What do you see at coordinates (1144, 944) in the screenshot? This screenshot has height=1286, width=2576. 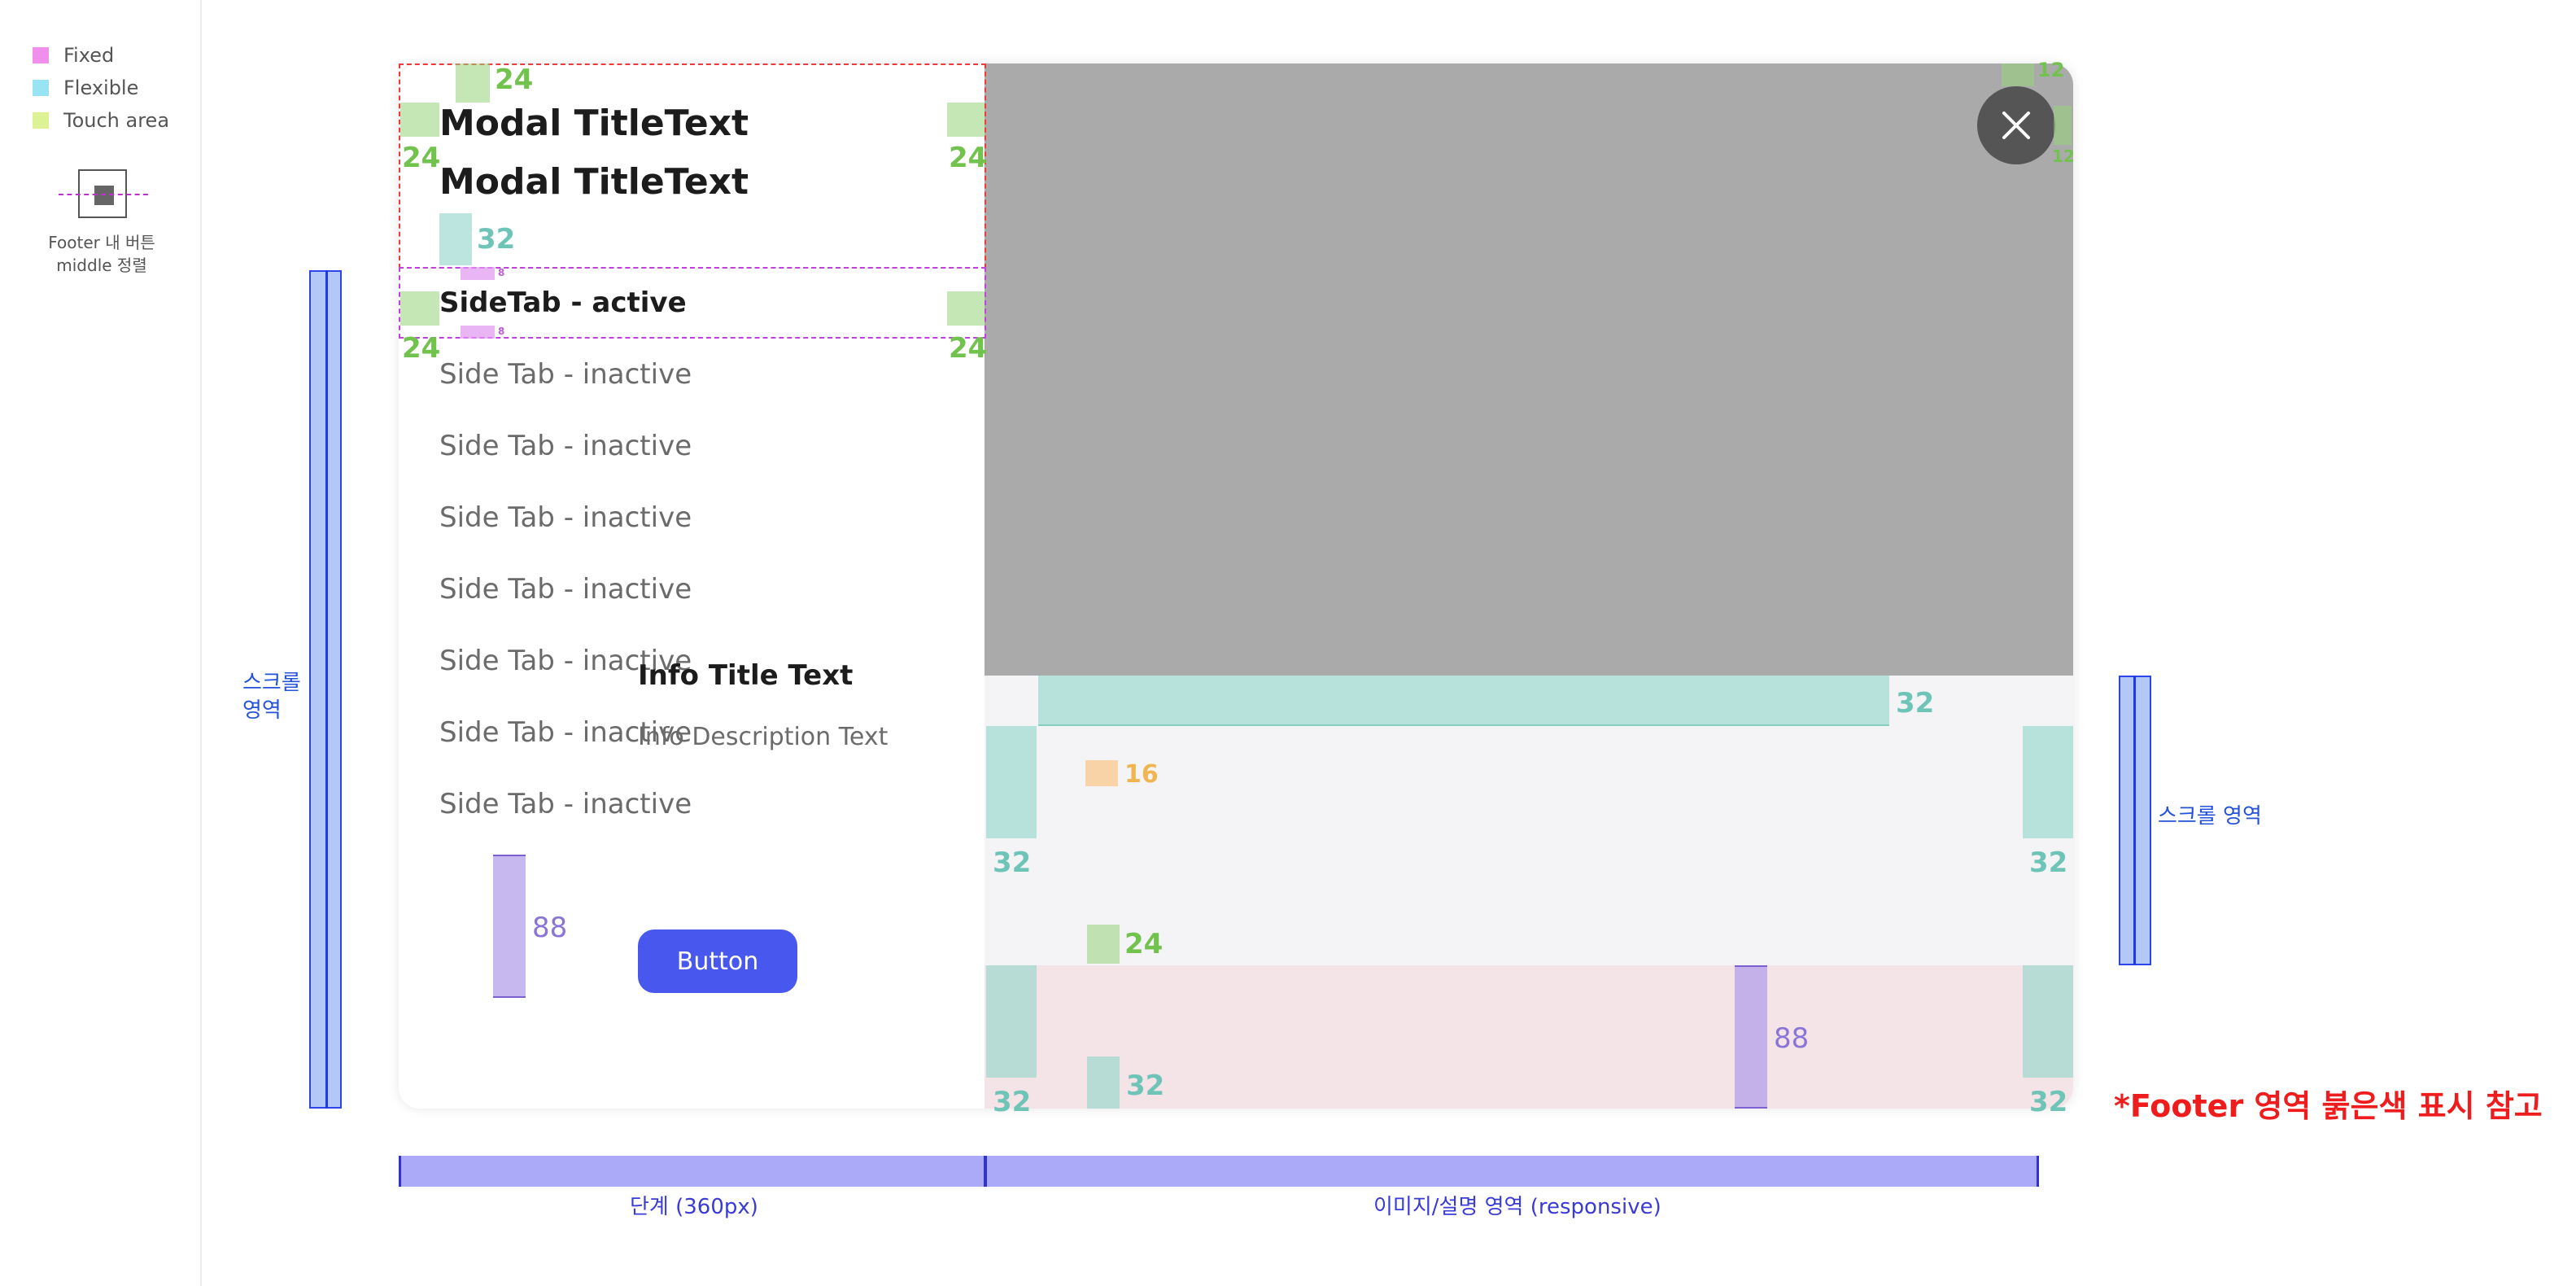 I see `footer-top-spacing-label: 24` at bounding box center [1144, 944].